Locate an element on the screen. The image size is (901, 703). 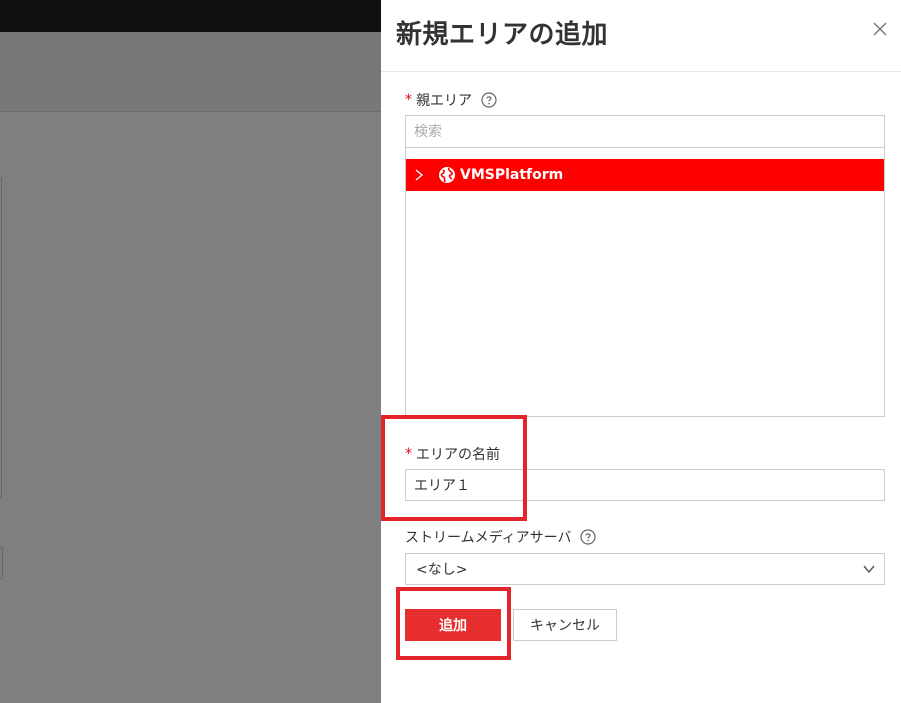
stream-media-server-label-text: ストリームメディアサーバ is located at coordinates (488, 538).